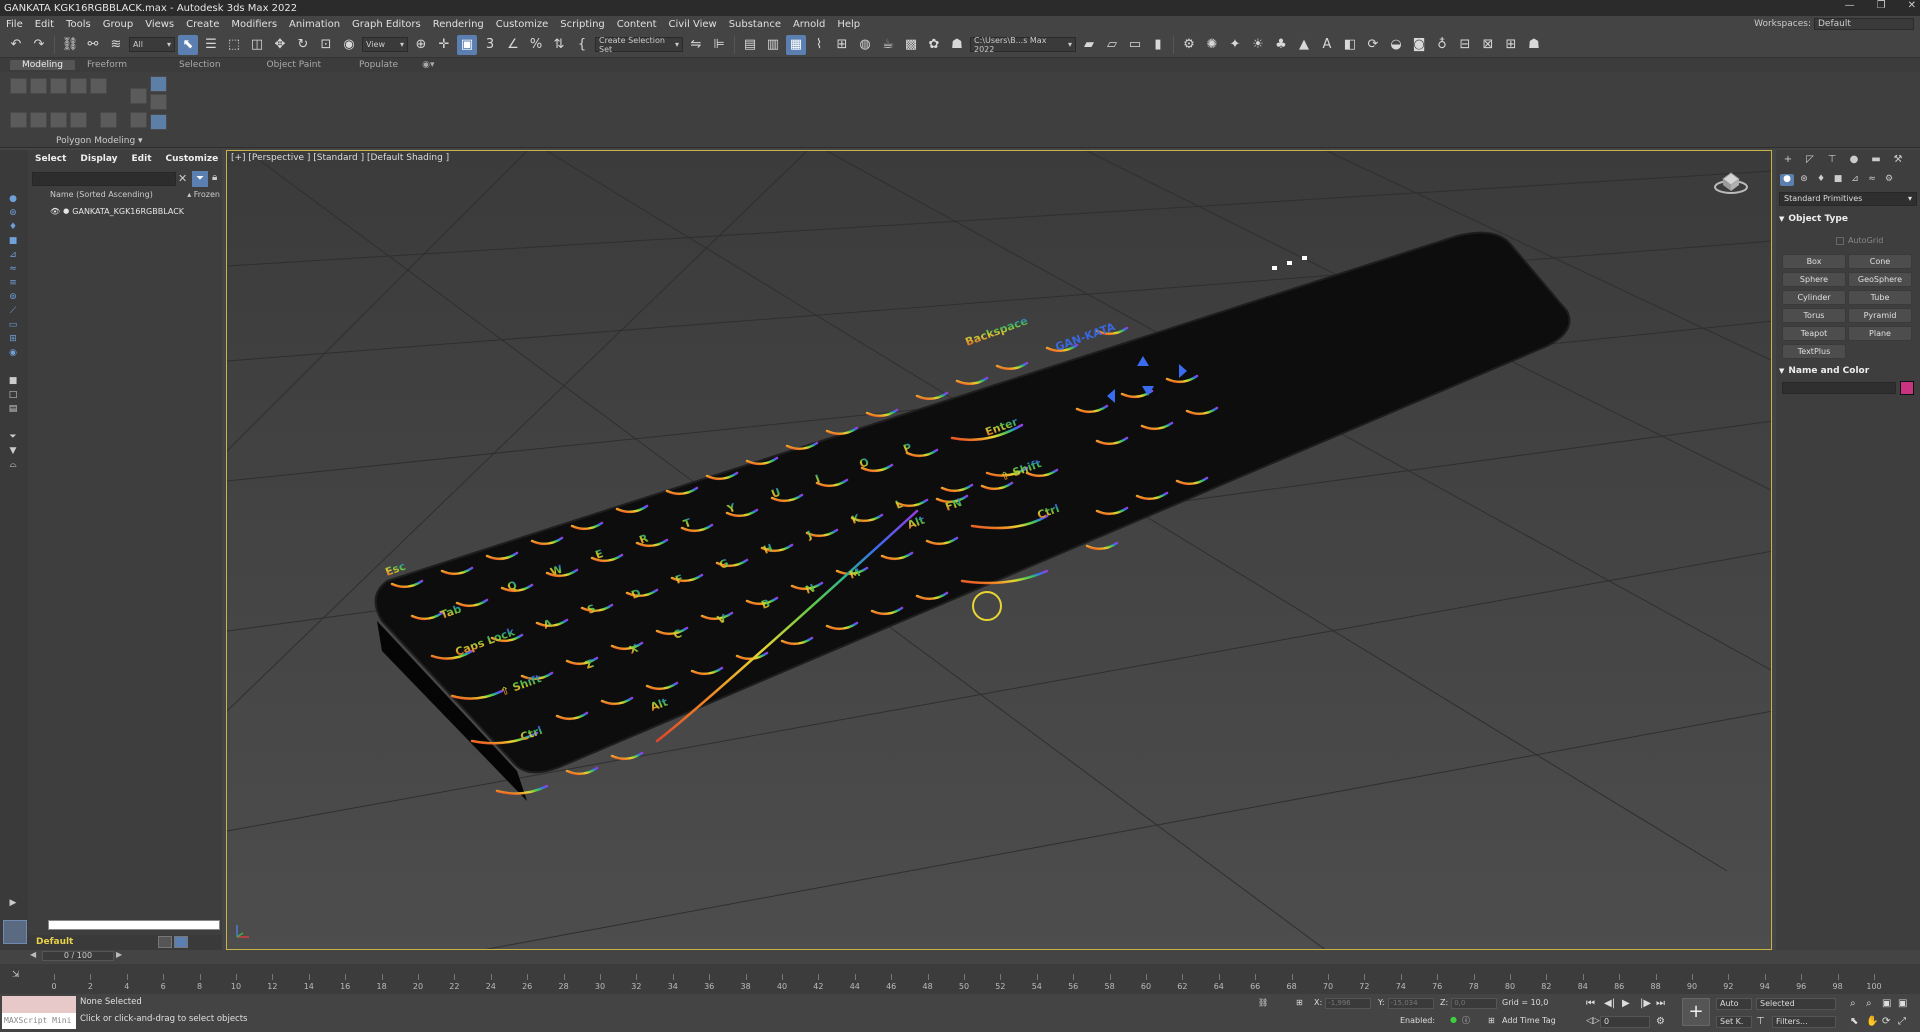 The height and width of the screenshot is (1032, 1920). I want to click on cylinder-button: Cylinder, so click(1814, 297).